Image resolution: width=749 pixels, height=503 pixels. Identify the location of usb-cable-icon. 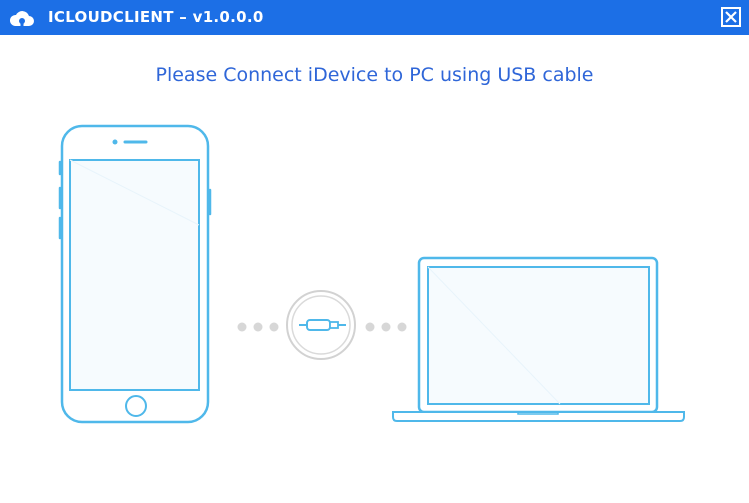
(321, 325).